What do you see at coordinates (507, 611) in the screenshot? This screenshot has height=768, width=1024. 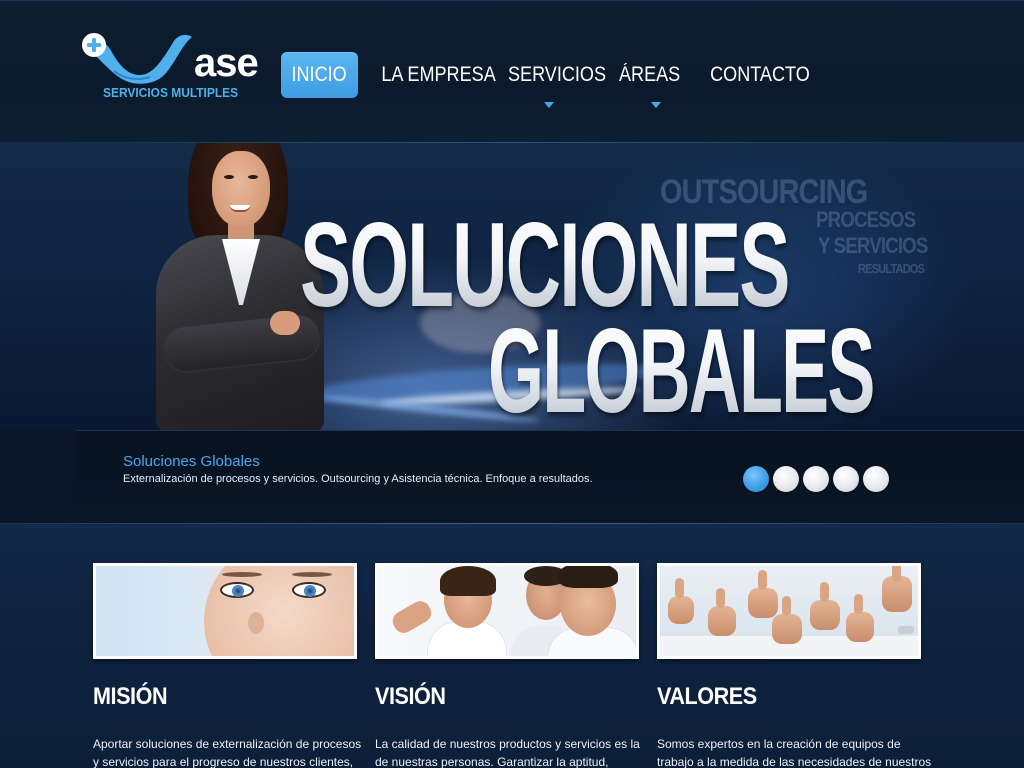 I see `team-meeting-photo` at bounding box center [507, 611].